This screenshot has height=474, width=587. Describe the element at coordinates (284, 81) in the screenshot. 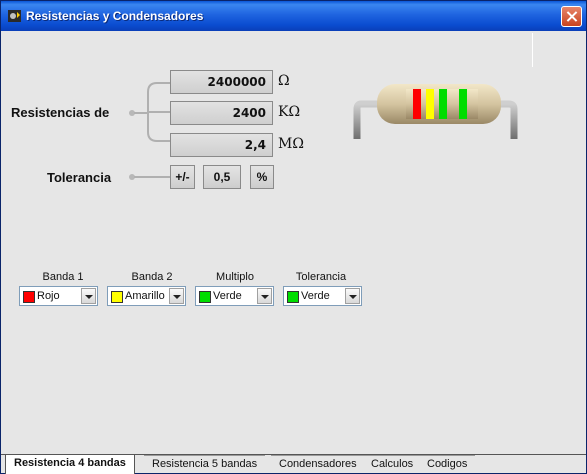

I see `ohms-unit: Ω` at that location.